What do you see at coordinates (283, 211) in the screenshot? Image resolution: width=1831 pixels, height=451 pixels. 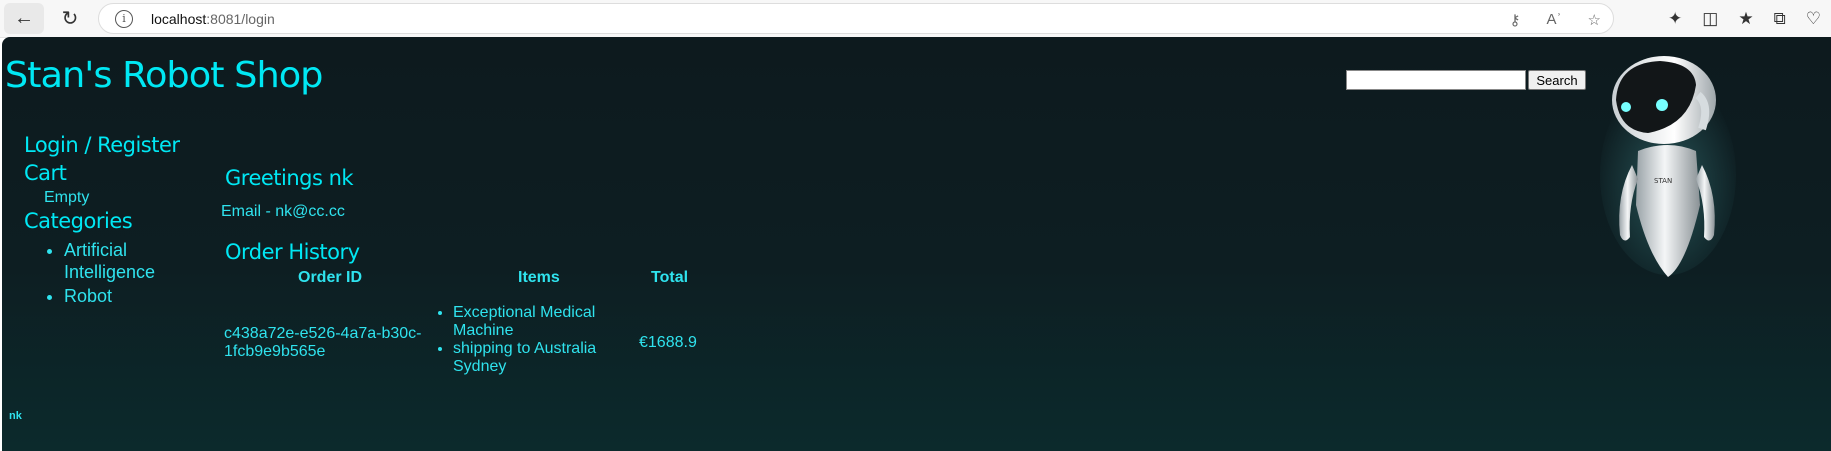 I see `email-text: Email - nk@cc.cc` at bounding box center [283, 211].